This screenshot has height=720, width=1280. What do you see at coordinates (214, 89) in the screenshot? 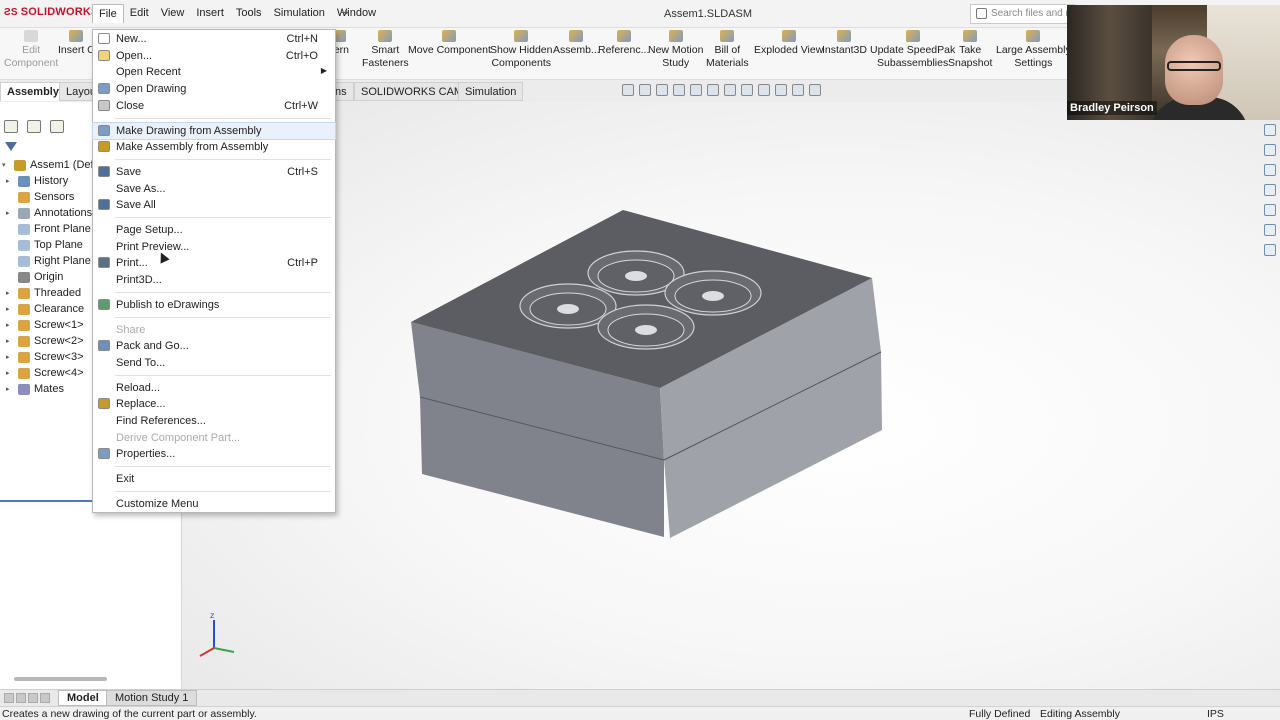
I see `file-menu-open-drawing: Open Drawing` at bounding box center [214, 89].